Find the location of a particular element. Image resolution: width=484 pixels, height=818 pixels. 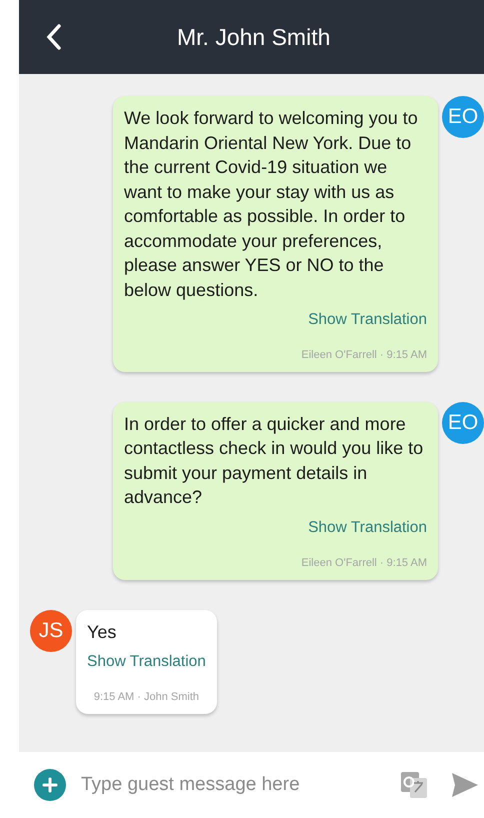

message-text: Yes is located at coordinates (102, 632).